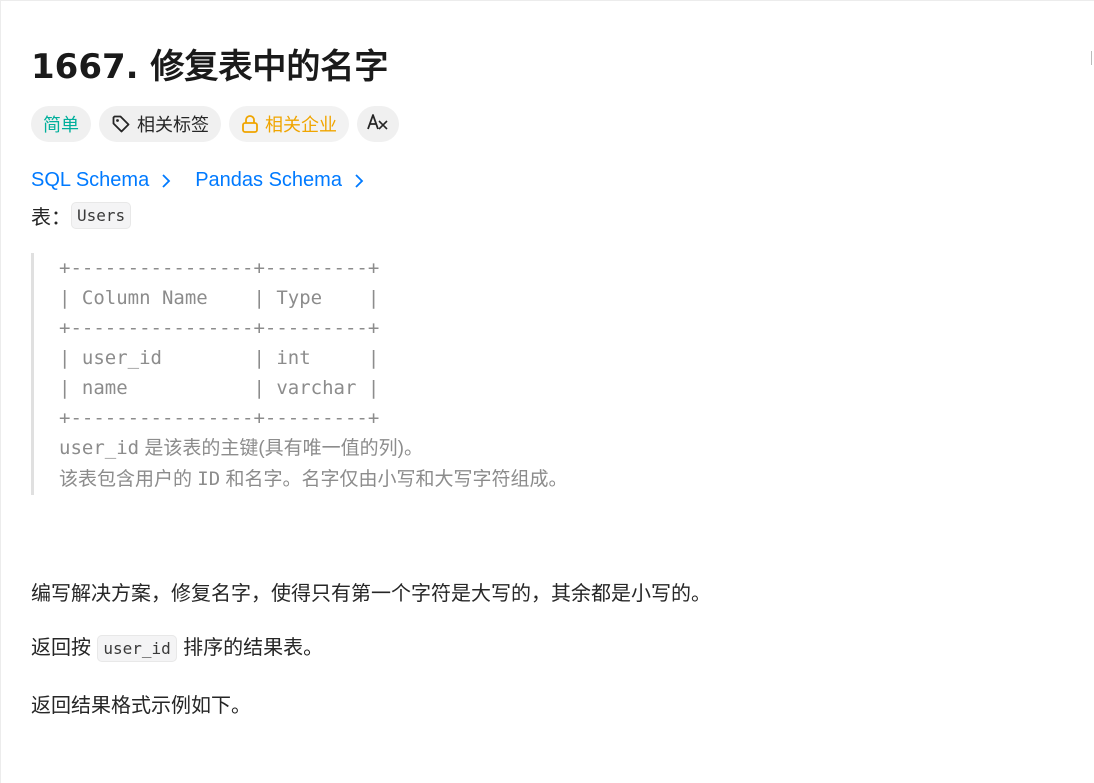  I want to click on translate-button, so click(378, 124).